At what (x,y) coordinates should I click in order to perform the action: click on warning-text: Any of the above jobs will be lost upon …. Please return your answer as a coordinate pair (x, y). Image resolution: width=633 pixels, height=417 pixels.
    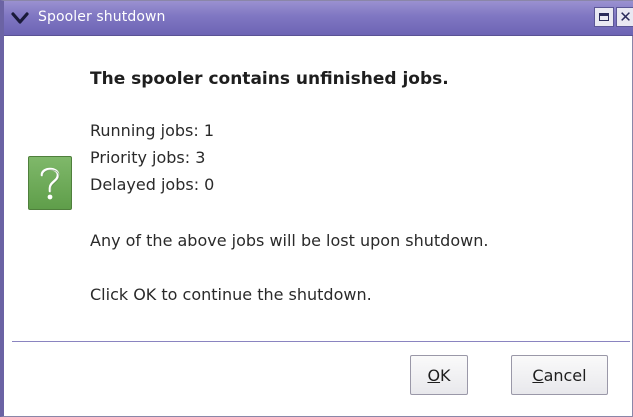
    Looking at the image, I should click on (289, 240).